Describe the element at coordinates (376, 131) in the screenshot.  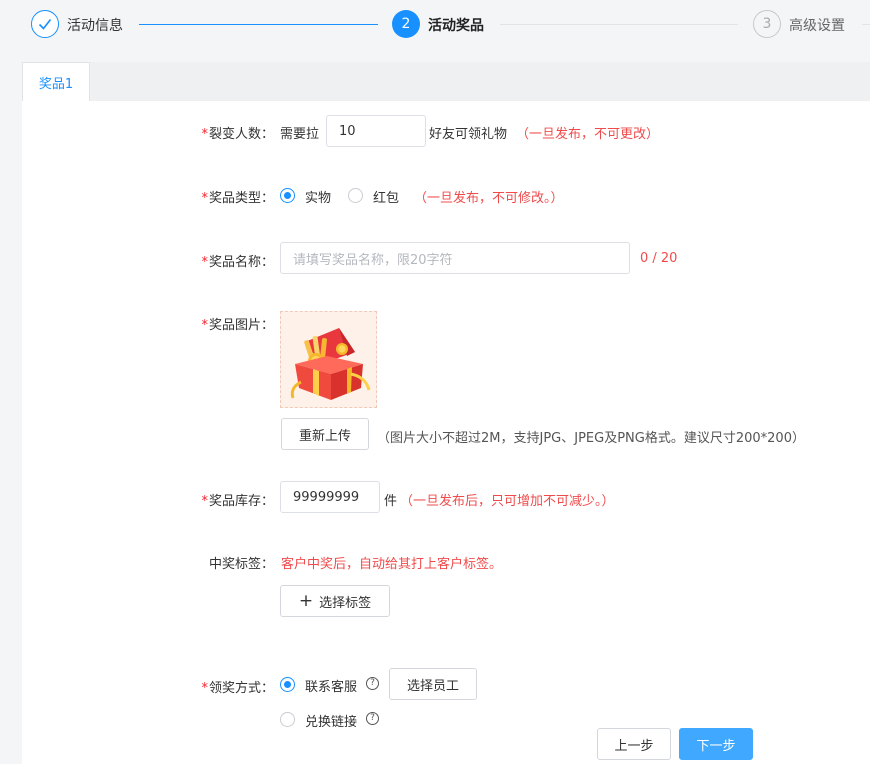
I see `fission-count-input: 10` at that location.